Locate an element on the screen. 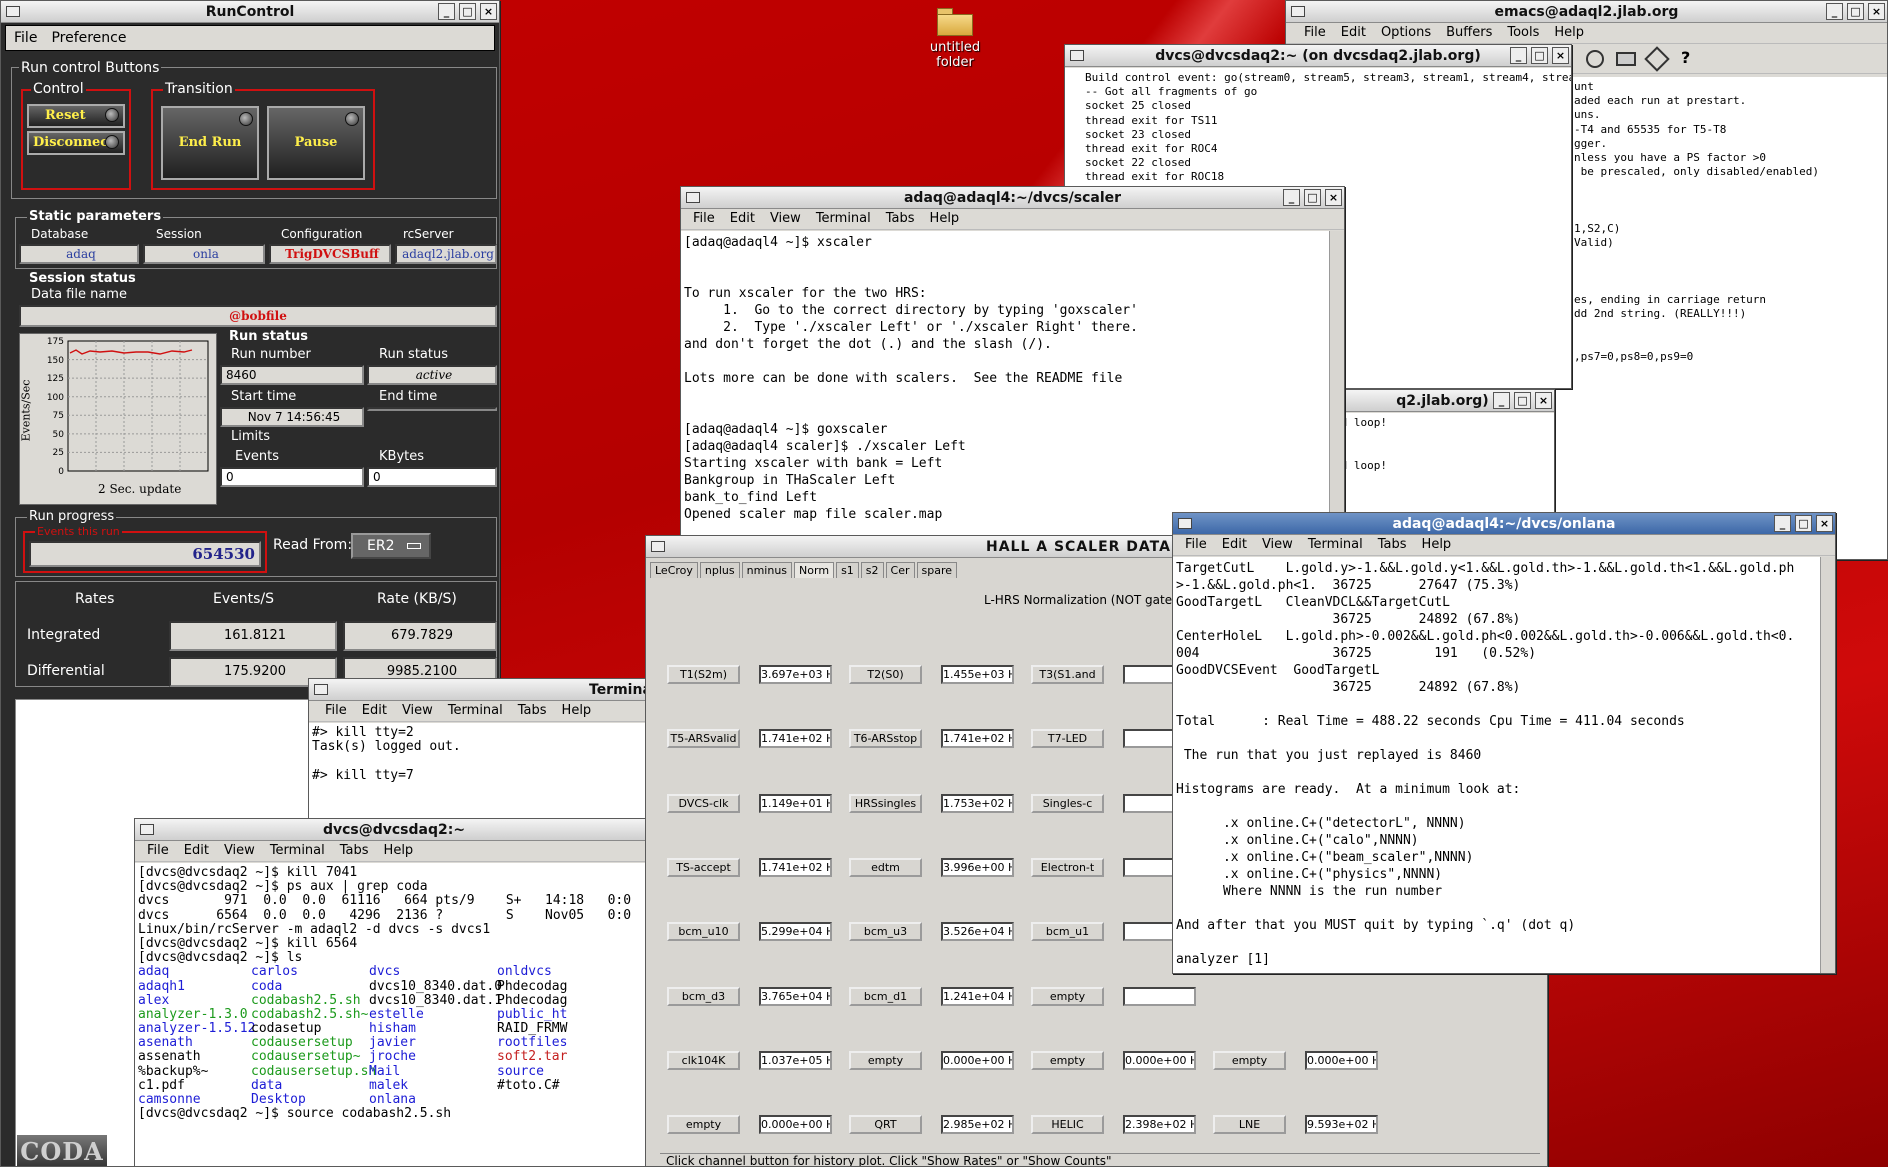  ls-entry: dvcs10_8340.dat.0 is located at coordinates (435, 986).